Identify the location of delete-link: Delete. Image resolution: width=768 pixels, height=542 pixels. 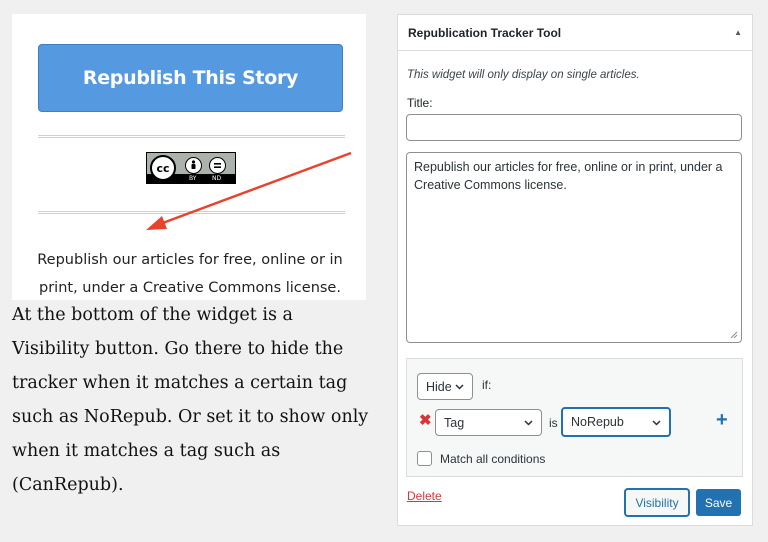
(424, 496).